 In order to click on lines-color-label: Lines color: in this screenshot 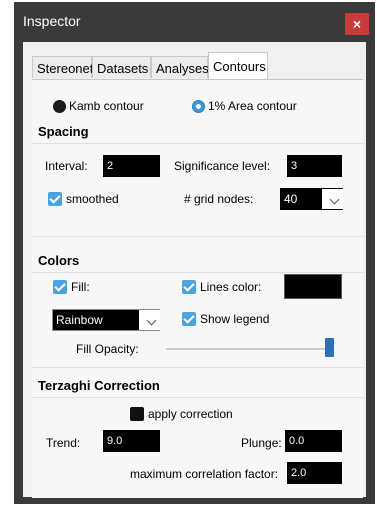, I will do `click(231, 287)`.